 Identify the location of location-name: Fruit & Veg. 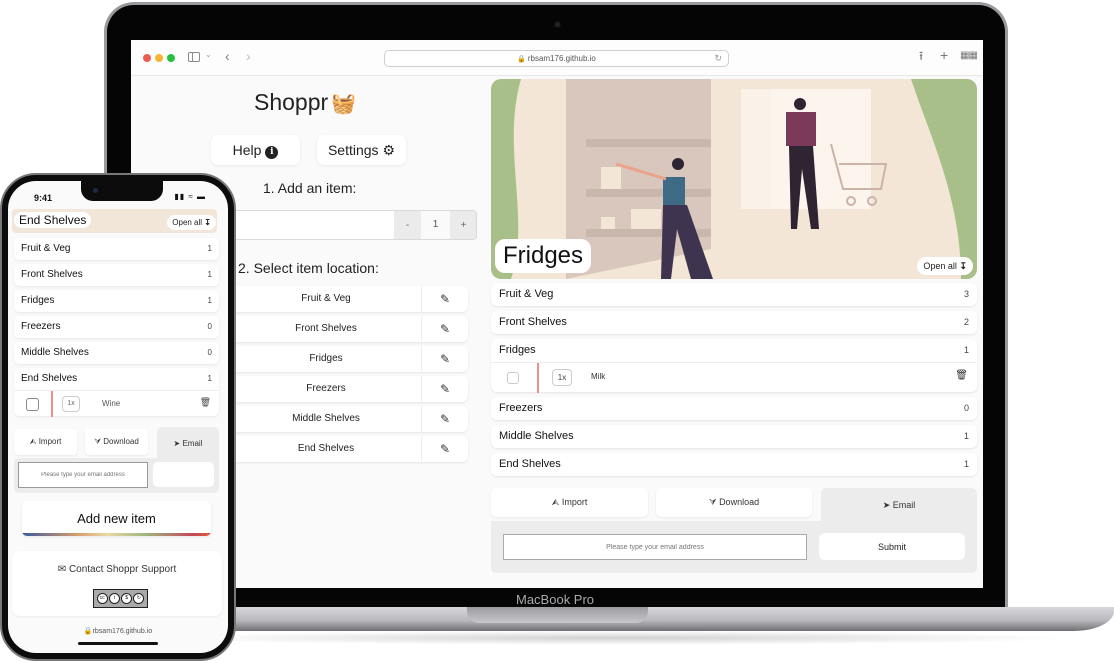
(326, 299).